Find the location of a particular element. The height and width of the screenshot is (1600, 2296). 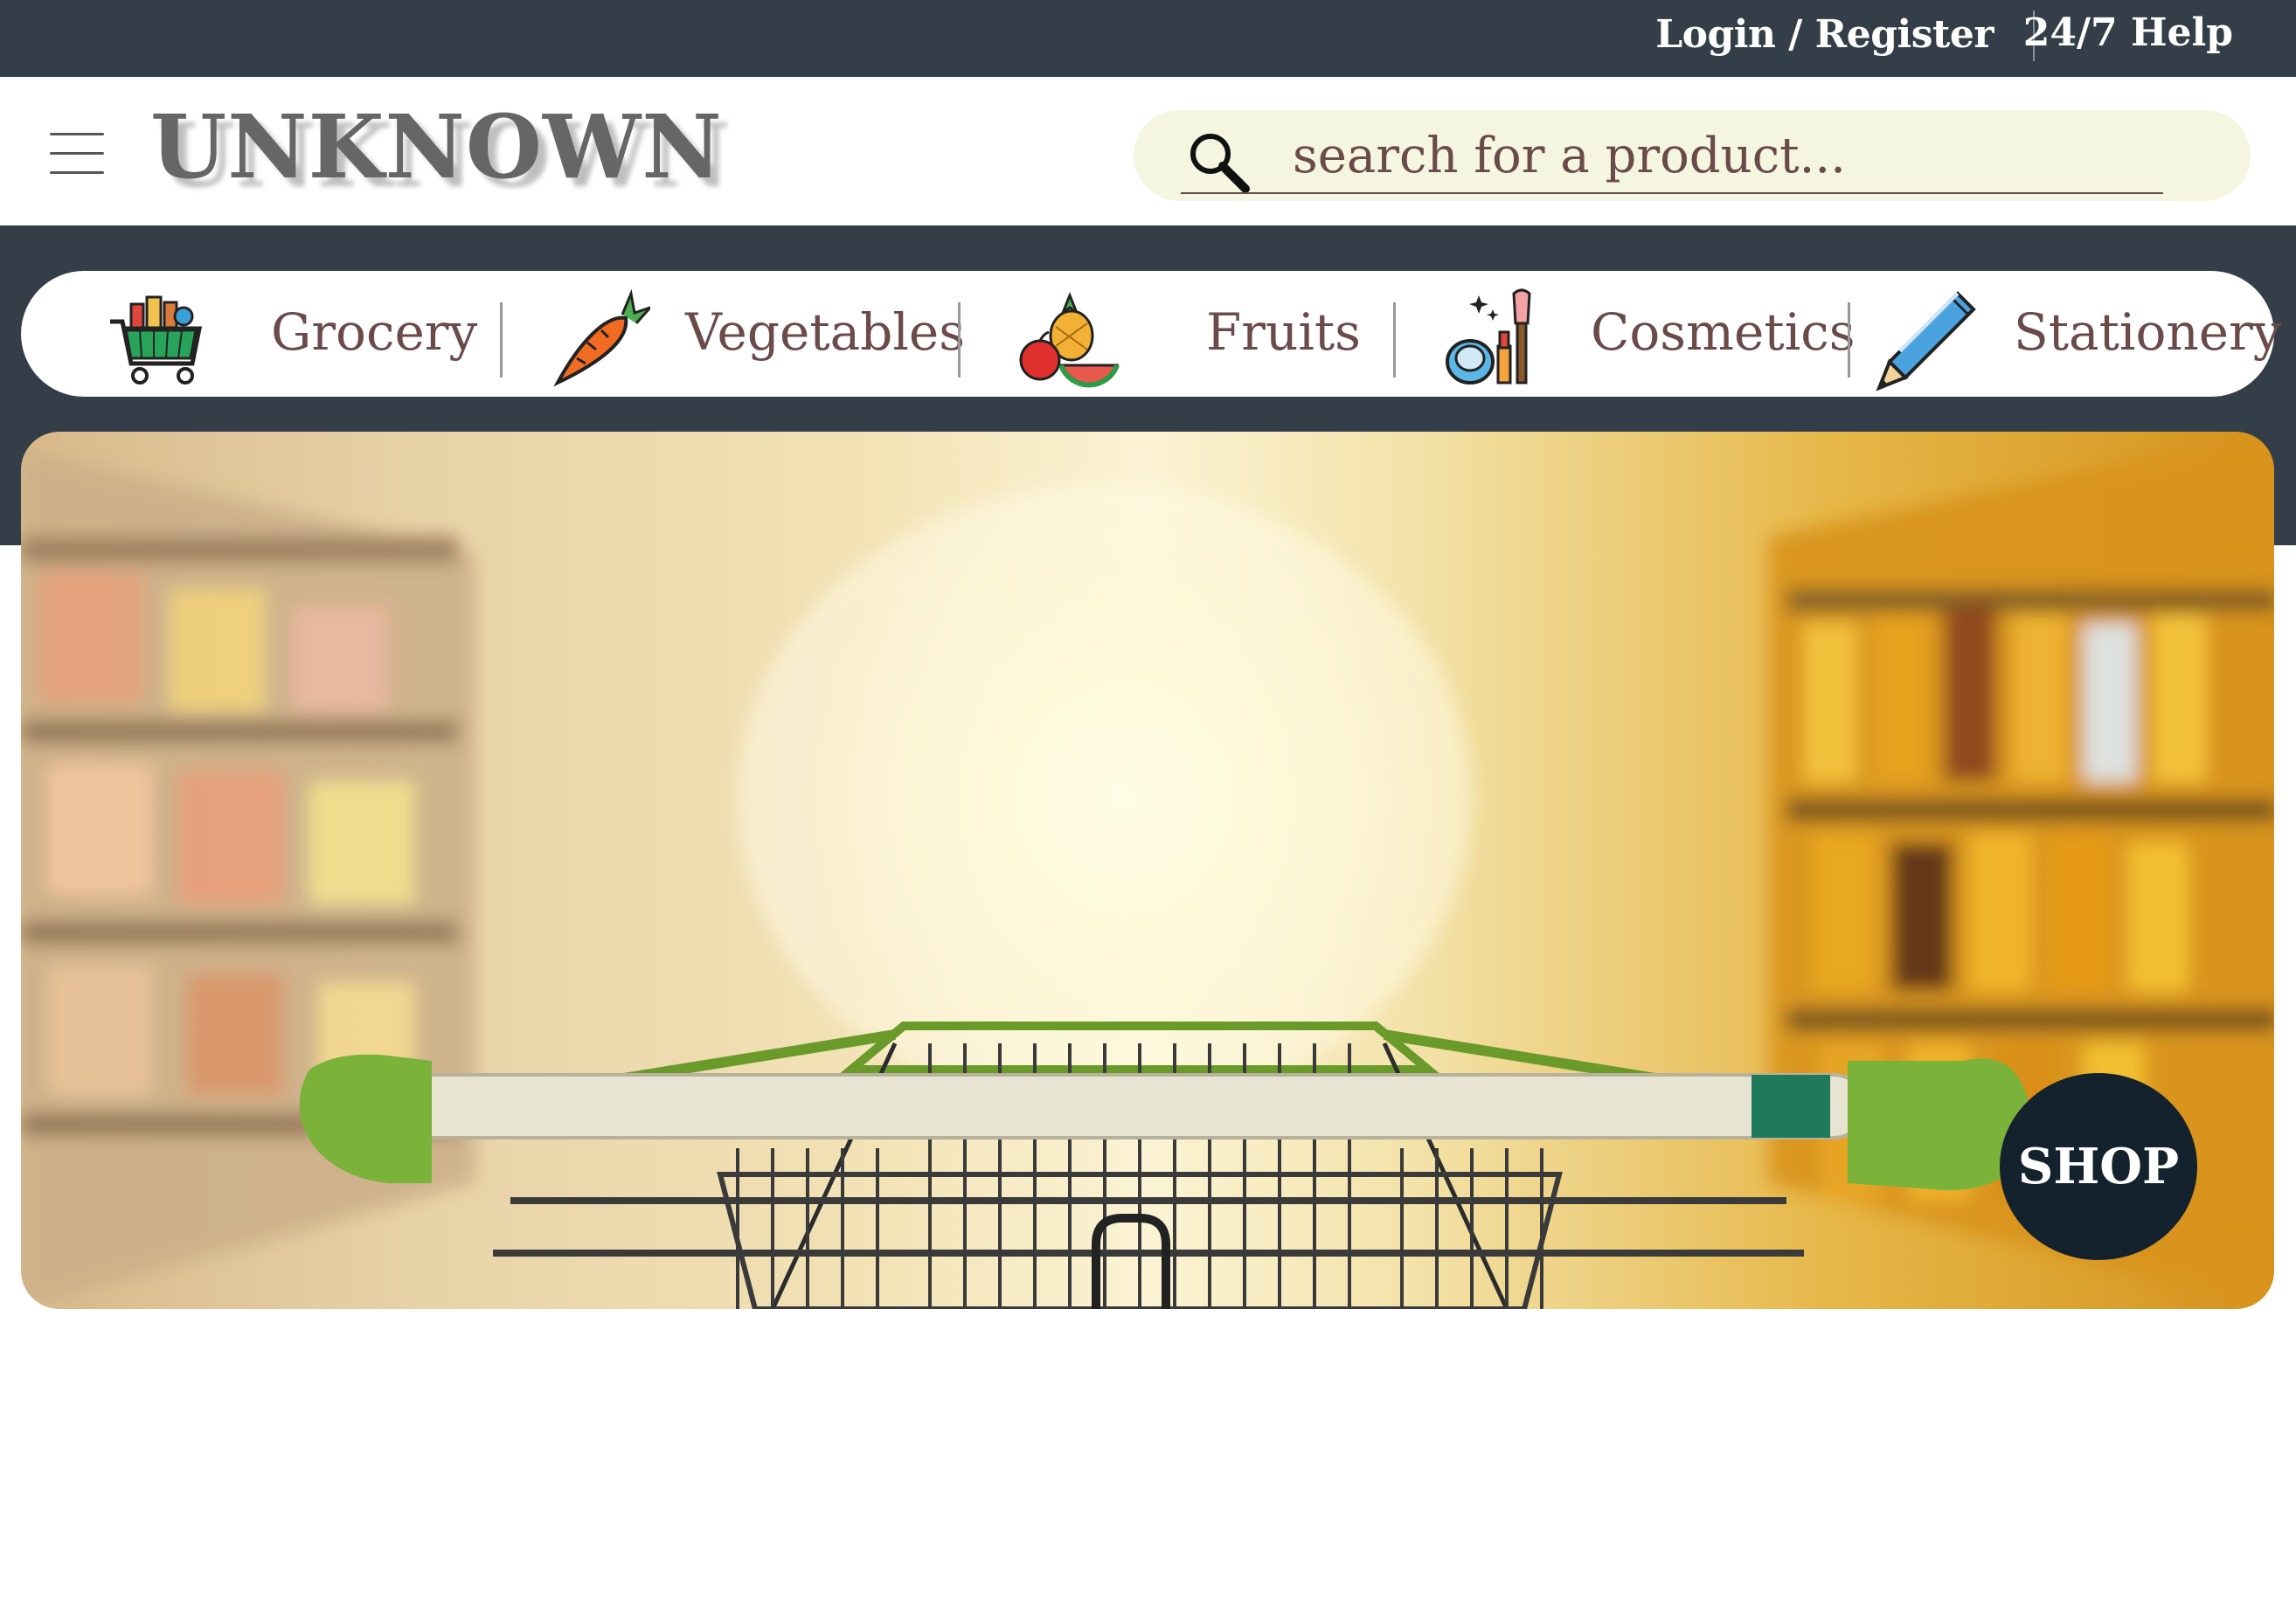

search-bar is located at coordinates (1692, 155).